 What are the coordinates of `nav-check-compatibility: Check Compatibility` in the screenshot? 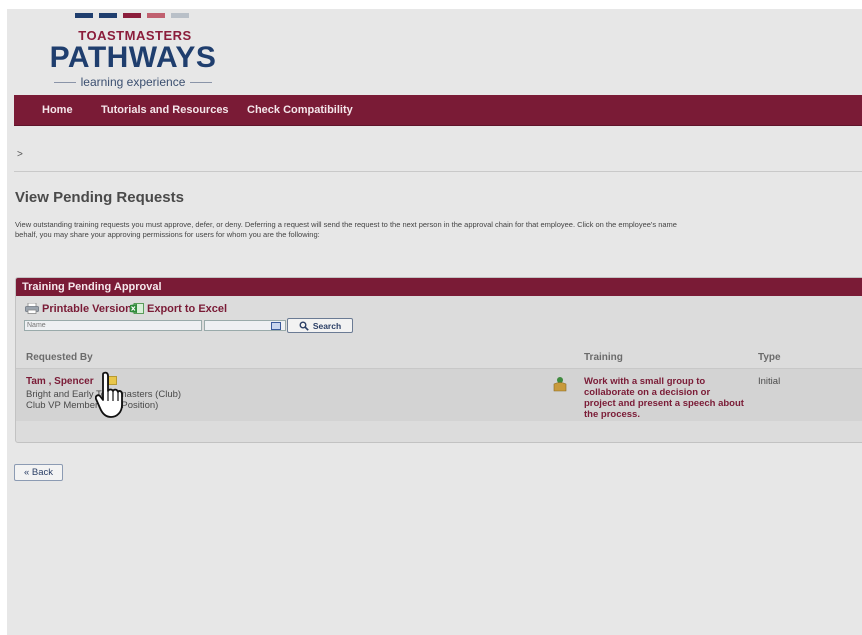 It's located at (300, 110).